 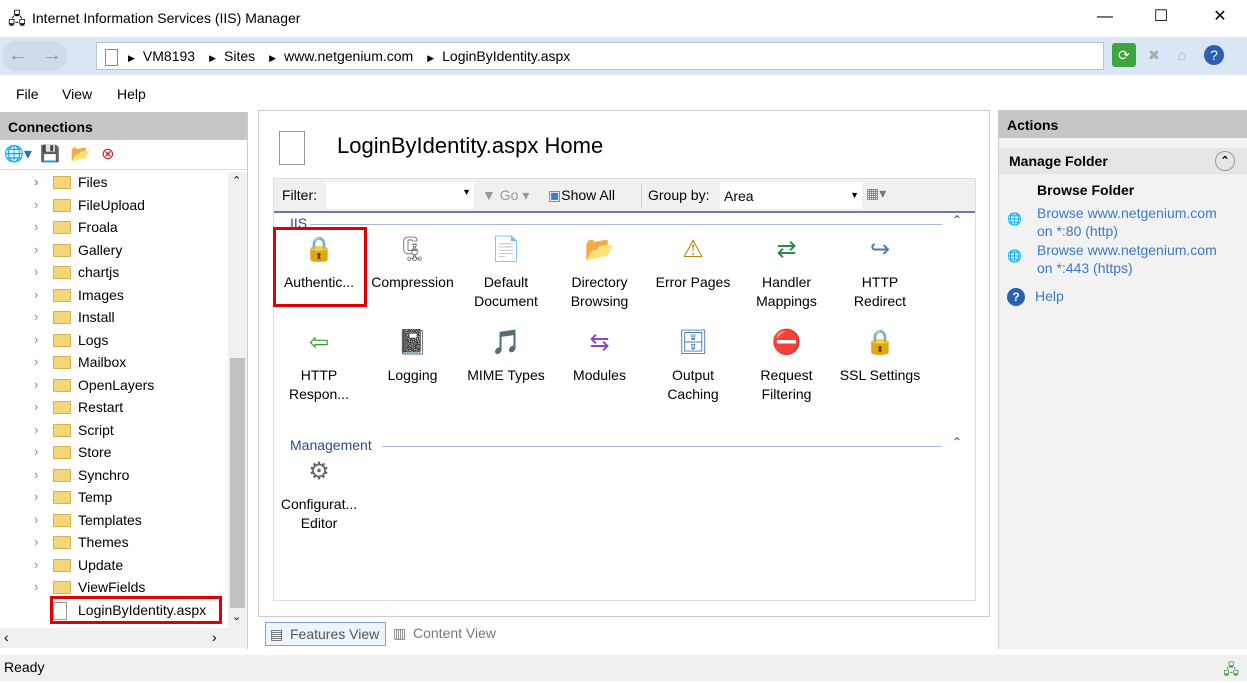 I want to click on disconnect-icon: ⊗, so click(x=107, y=154).